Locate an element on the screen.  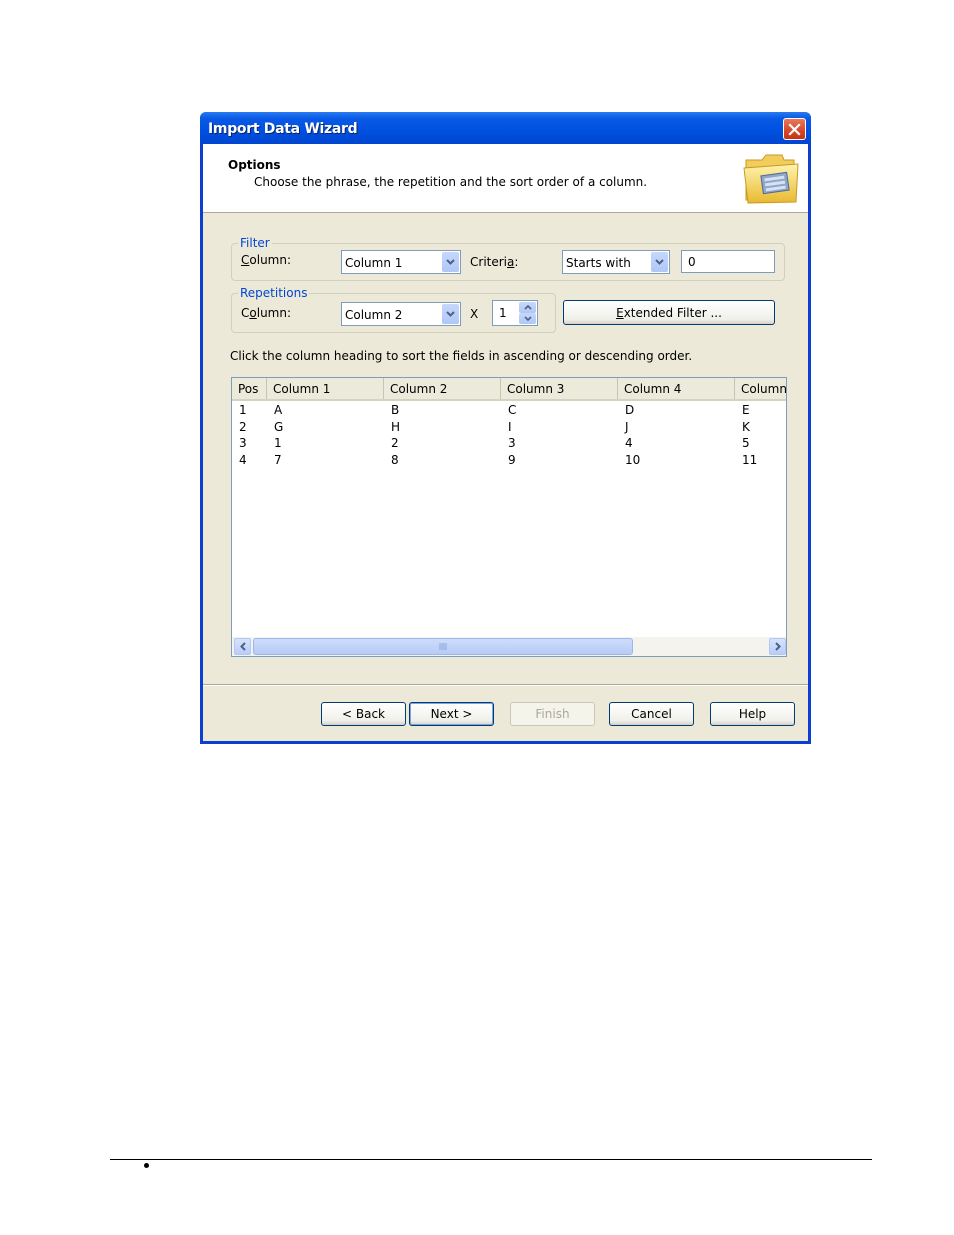
column-header: Column is located at coordinates (760, 388).